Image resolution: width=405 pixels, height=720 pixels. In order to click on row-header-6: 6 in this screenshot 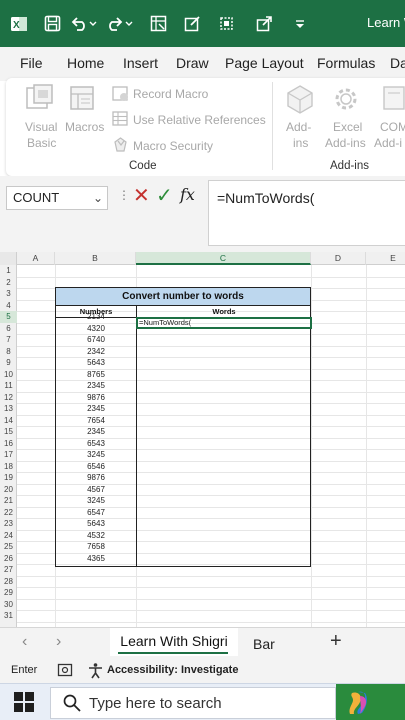, I will do `click(8, 329)`.